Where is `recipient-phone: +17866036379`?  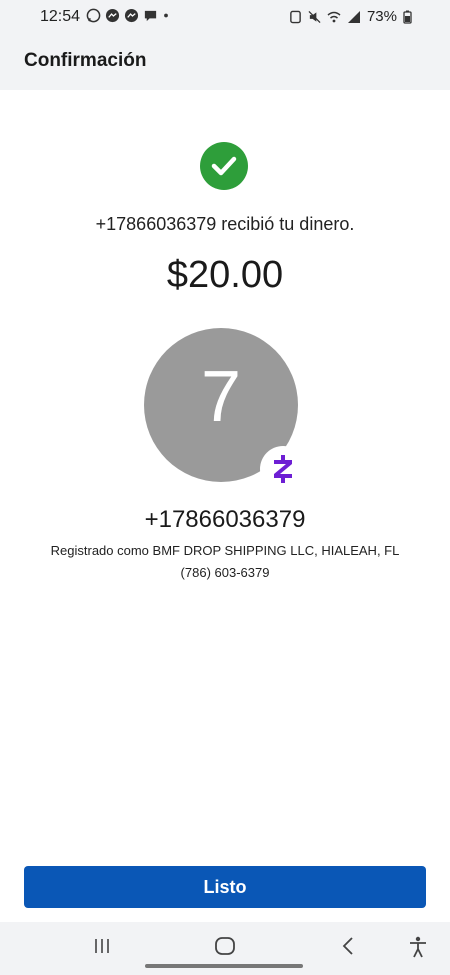
recipient-phone: +17866036379 is located at coordinates (225, 519).